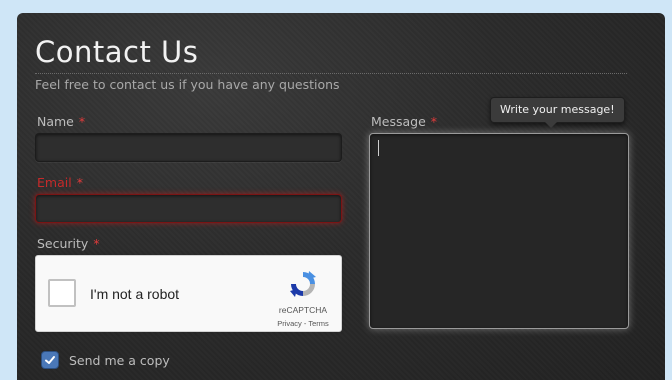  I want to click on send-copy-row: Send me a copy, so click(105, 360).